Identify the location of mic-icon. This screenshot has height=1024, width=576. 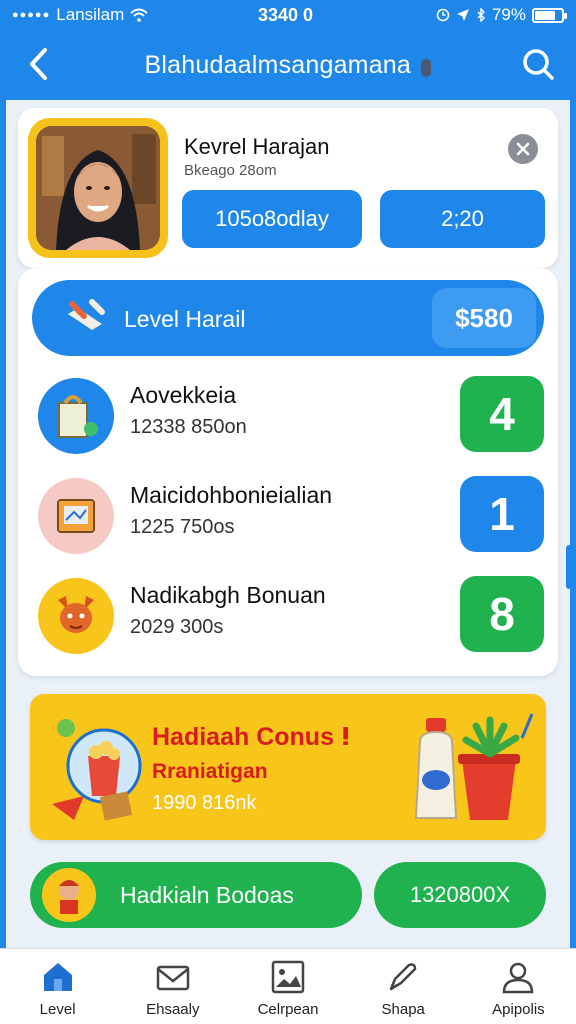
(426, 68).